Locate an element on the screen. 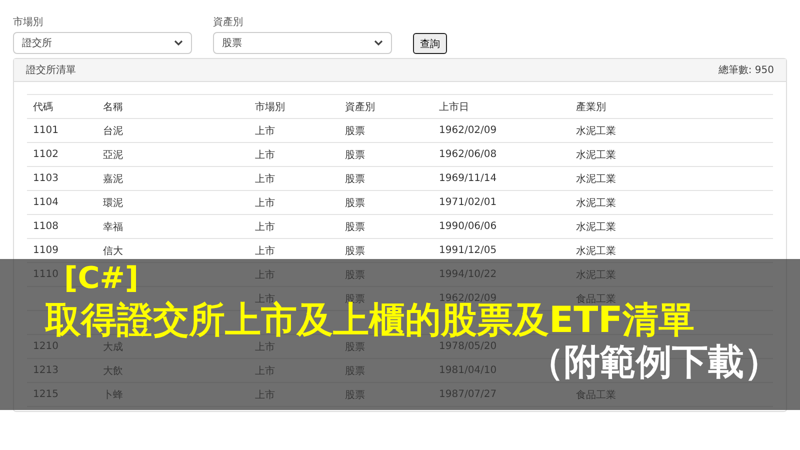  table-cell: 環泥 is located at coordinates (113, 203).